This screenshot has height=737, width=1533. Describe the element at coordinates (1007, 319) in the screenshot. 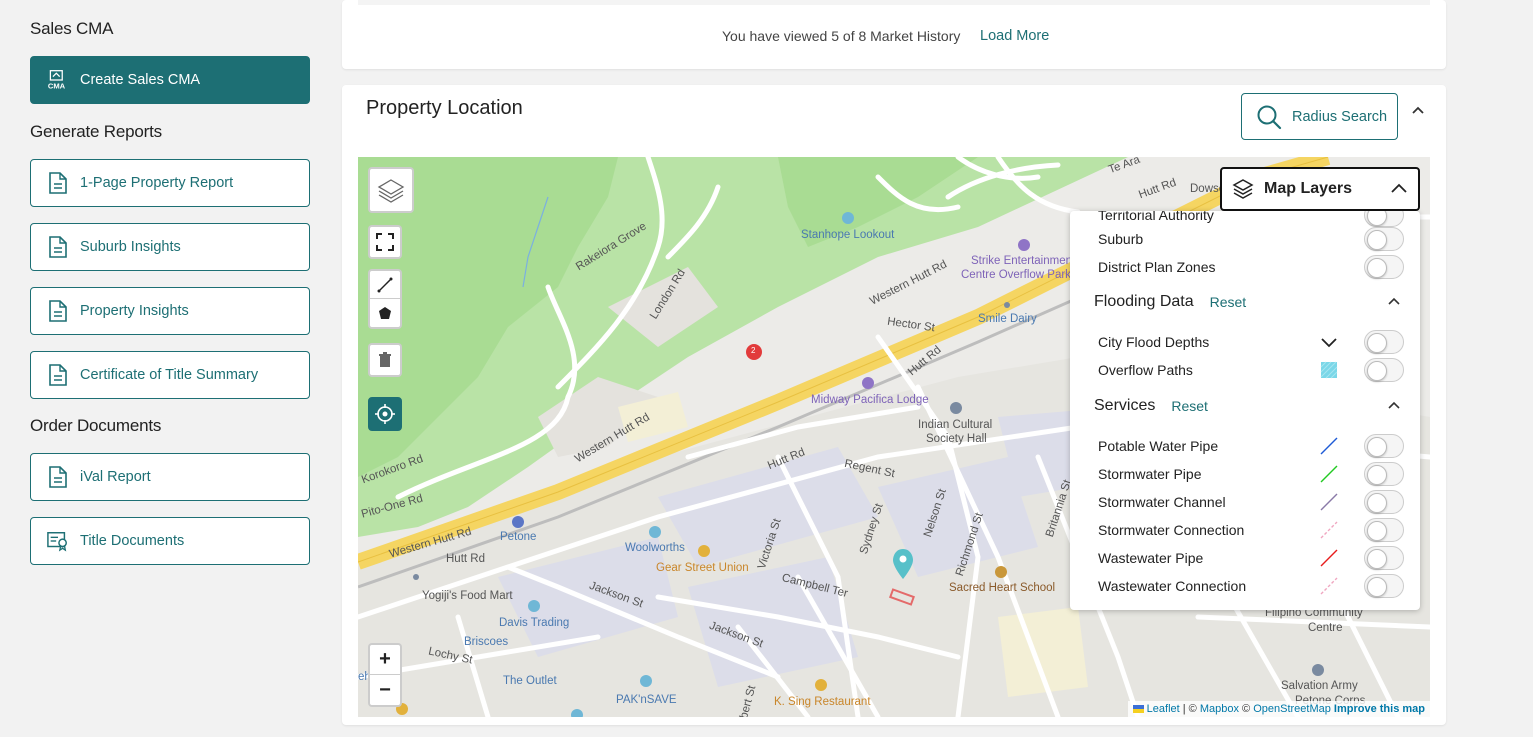

I see `map-label: Smile Dairy` at that location.